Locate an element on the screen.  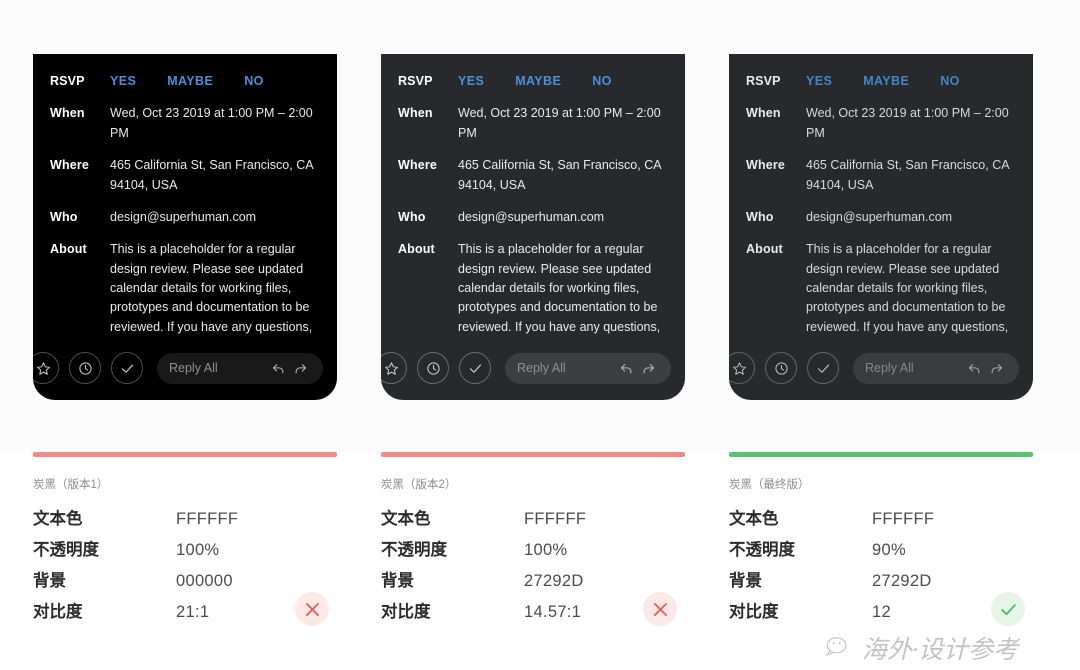
email-action-bar: Reply All is located at coordinates (533, 368).